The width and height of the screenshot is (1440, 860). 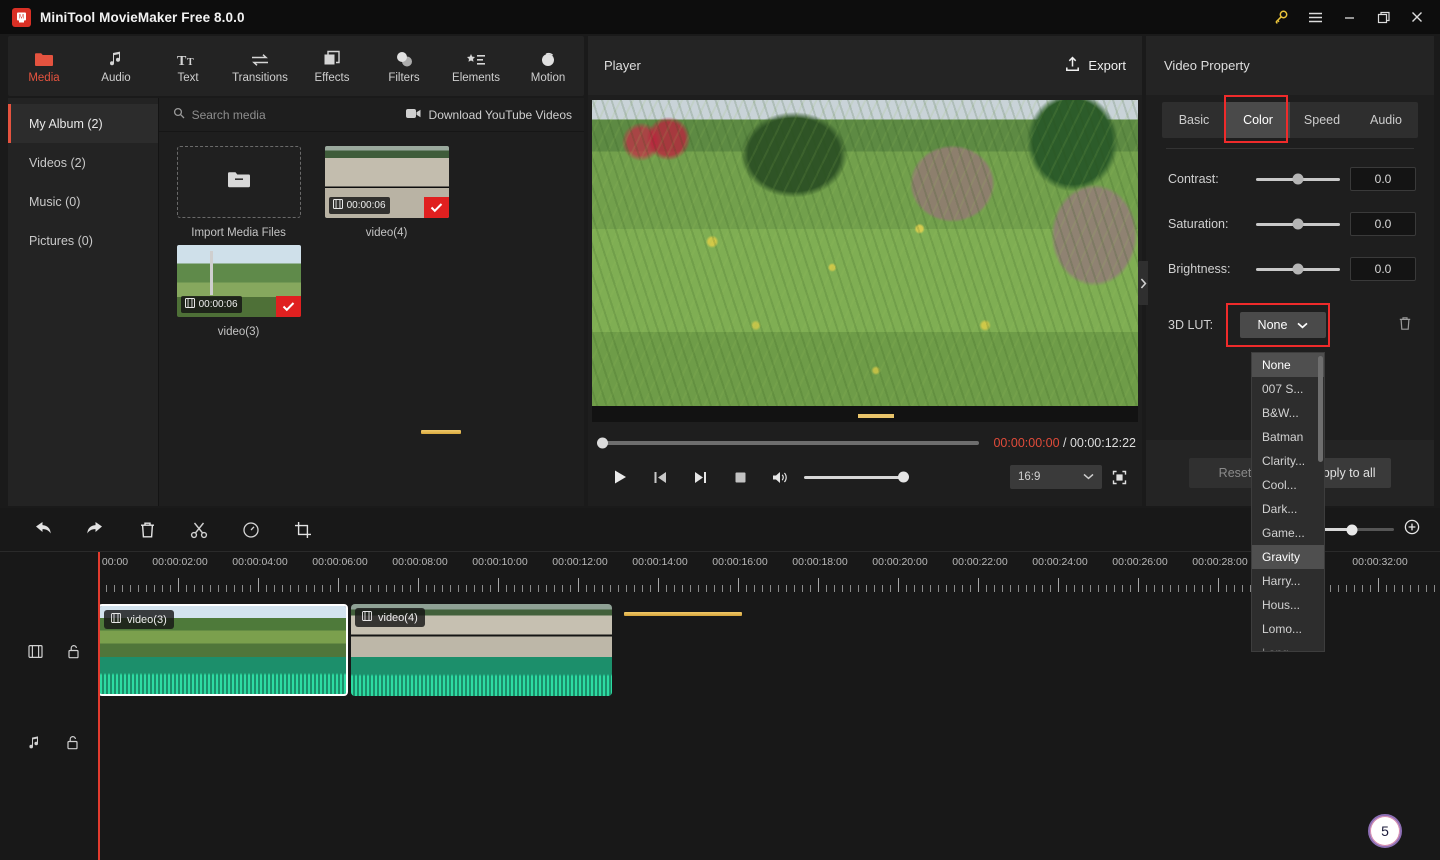 What do you see at coordinates (72, 745) in the screenshot?
I see `audio-track-lock-icon` at bounding box center [72, 745].